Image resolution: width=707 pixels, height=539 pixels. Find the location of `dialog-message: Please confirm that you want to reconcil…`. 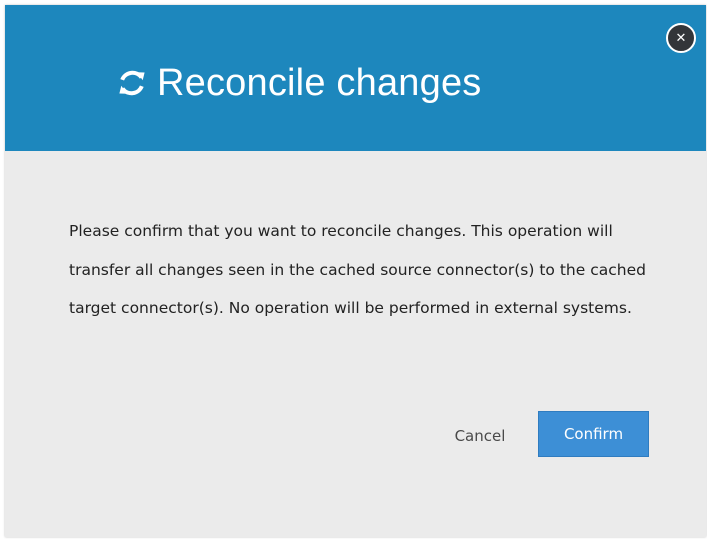

dialog-message: Please confirm that you want to reconcil… is located at coordinates (357, 269).